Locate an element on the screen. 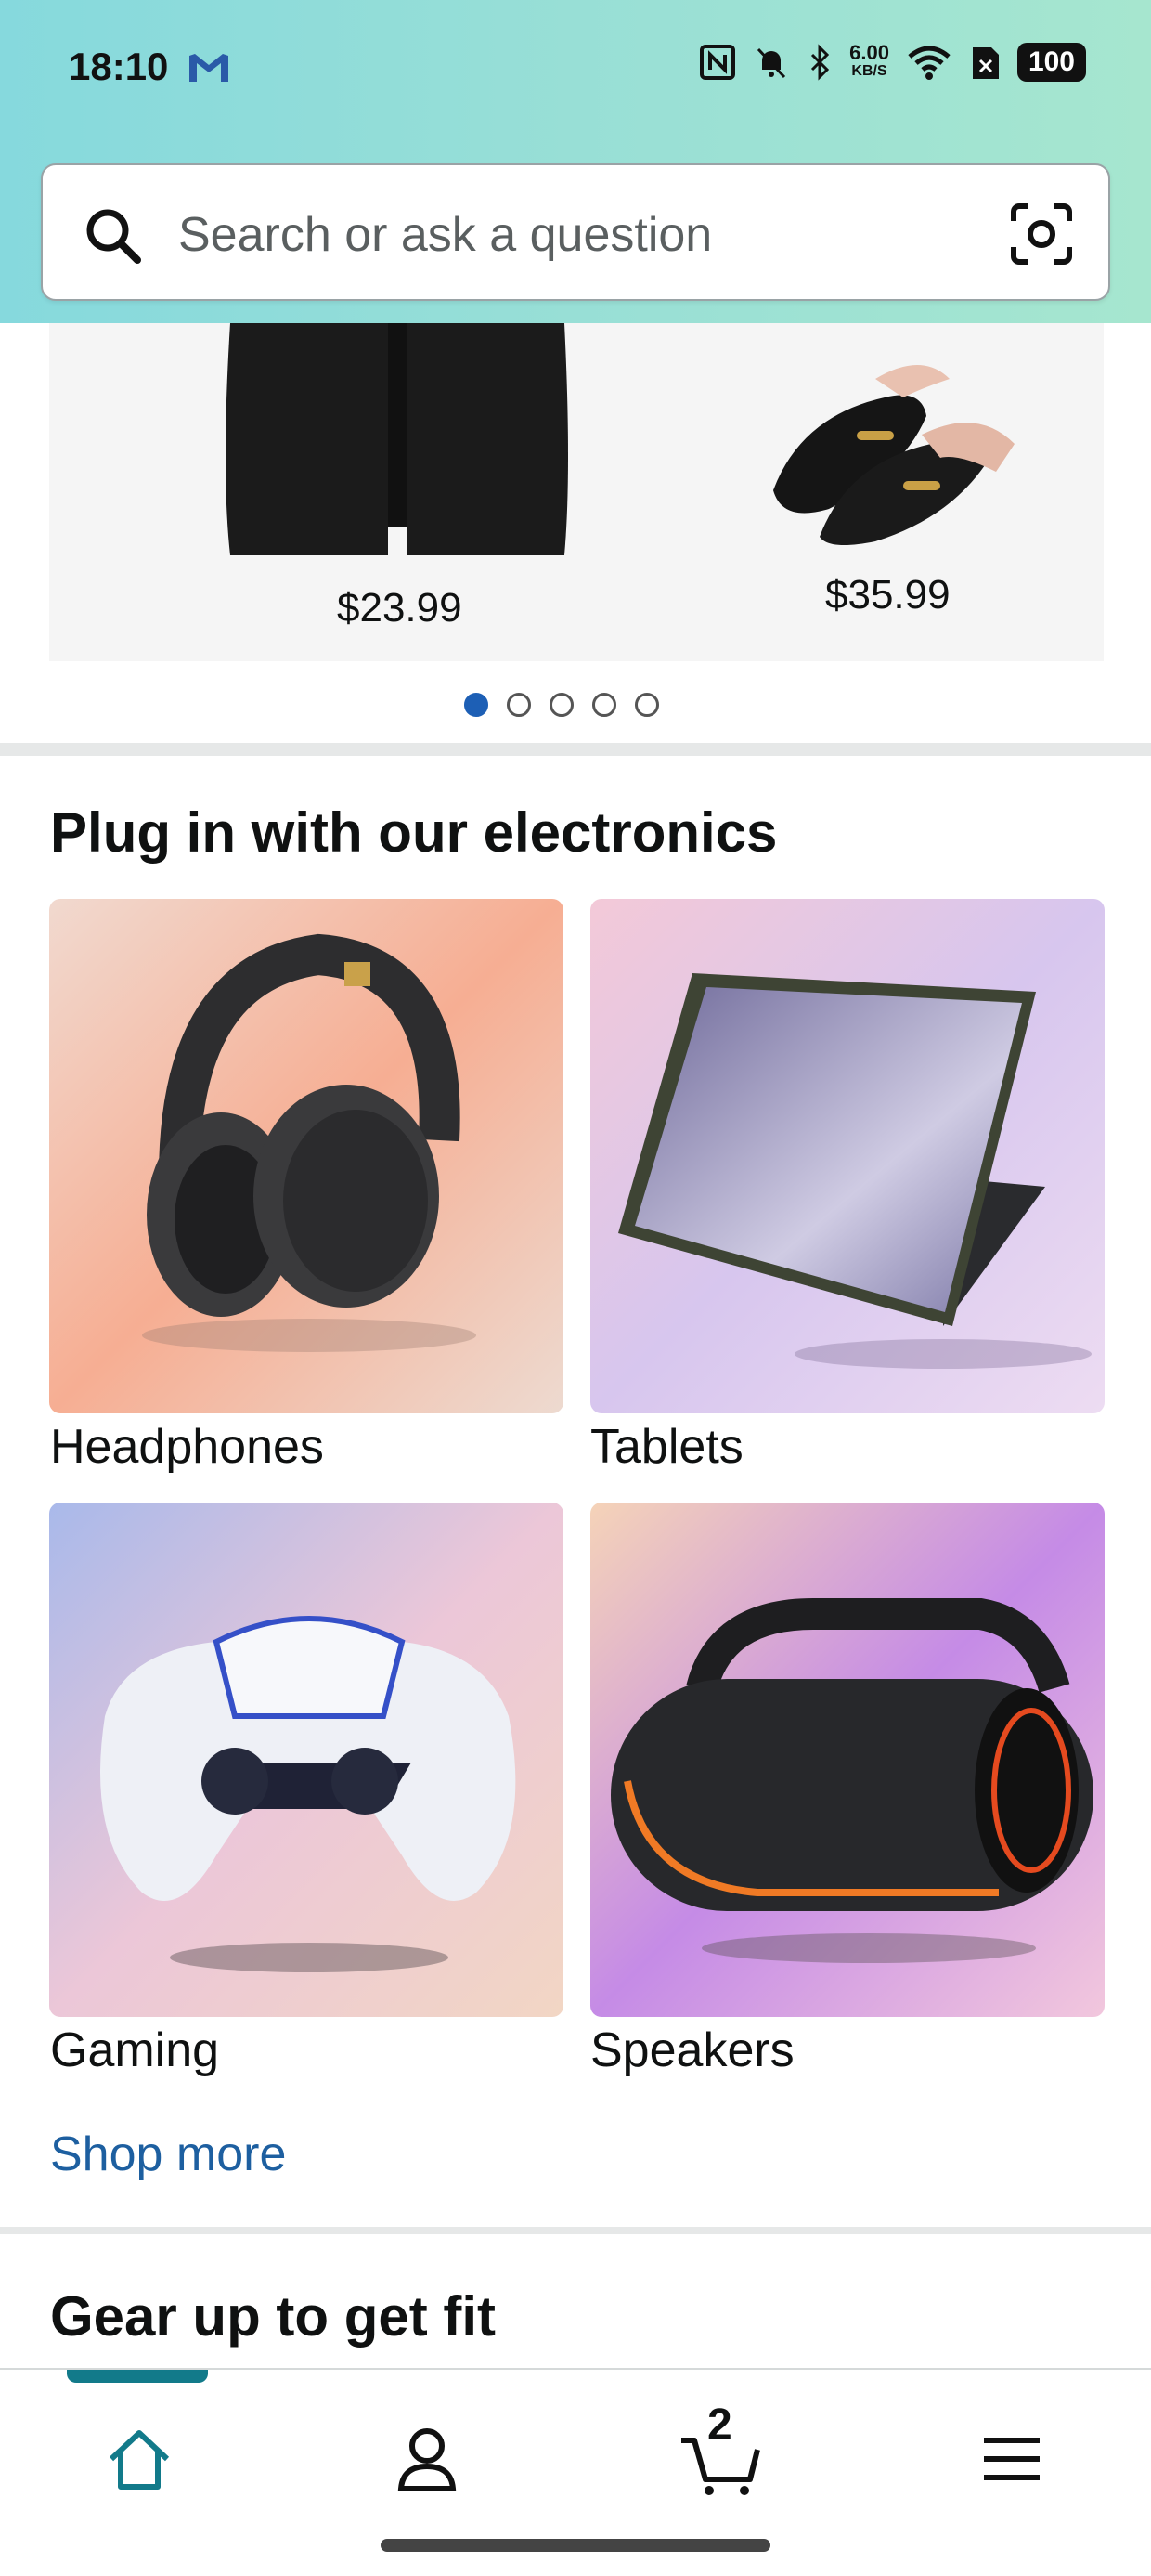  camera-lens-icon is located at coordinates (1041, 234).